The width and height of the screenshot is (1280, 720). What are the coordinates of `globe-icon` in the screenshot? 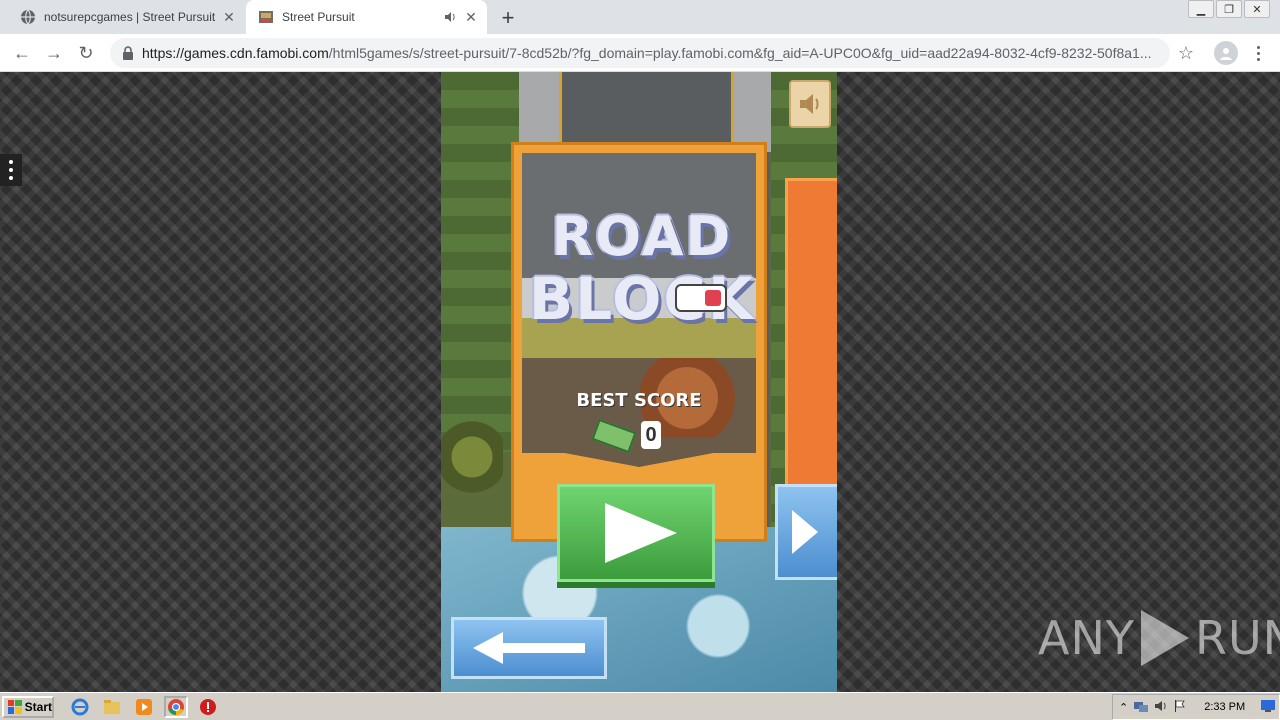 It's located at (28, 17).